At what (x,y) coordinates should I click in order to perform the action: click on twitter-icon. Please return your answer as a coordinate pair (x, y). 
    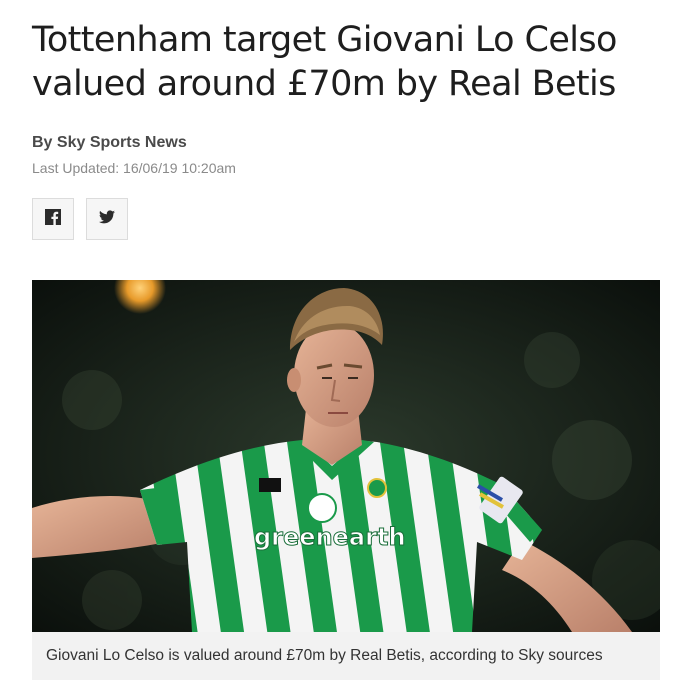
    Looking at the image, I should click on (107, 219).